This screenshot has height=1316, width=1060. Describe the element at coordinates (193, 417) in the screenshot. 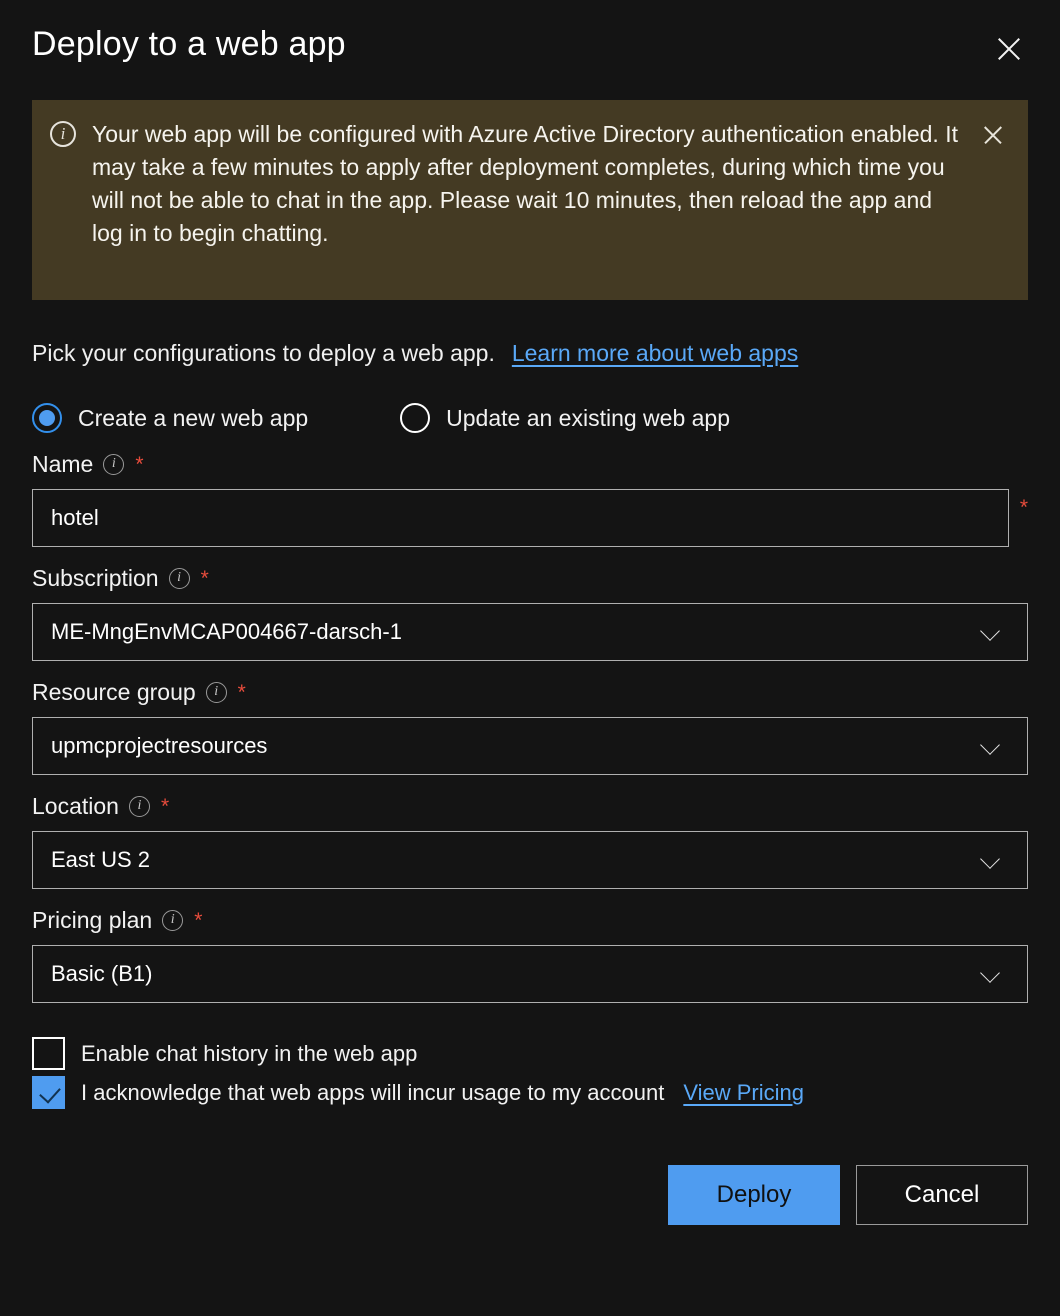

I see `radio-label-create-new: Create a new web app` at that location.